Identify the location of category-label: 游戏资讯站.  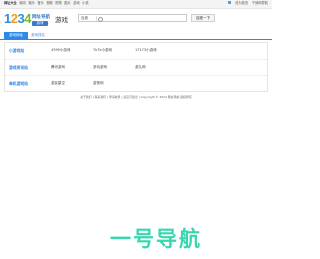
(18, 67).